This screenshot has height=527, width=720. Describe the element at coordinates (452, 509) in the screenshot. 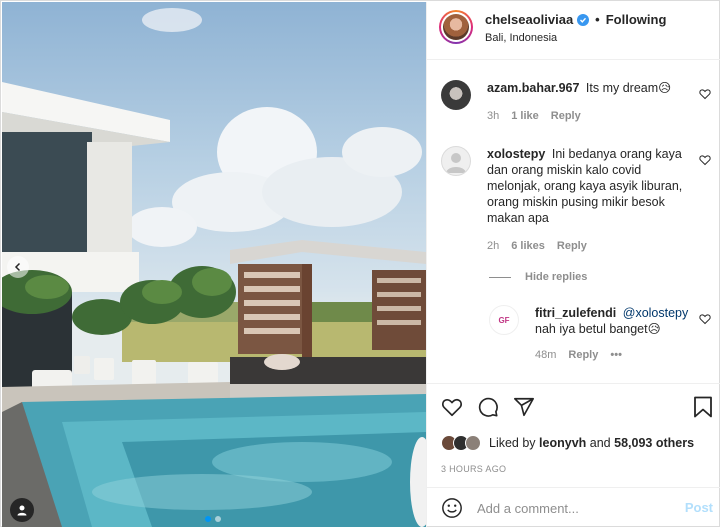

I see `emoji-smiley-icon` at that location.